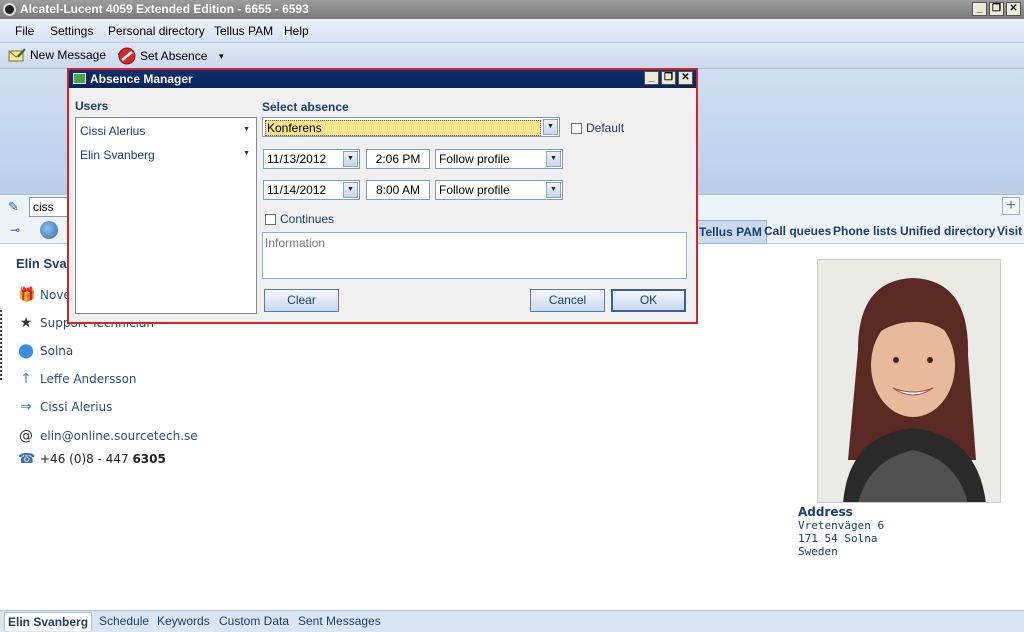 The height and width of the screenshot is (632, 1024). I want to click on email-text: elin@online.sourcetech.se, so click(119, 436).